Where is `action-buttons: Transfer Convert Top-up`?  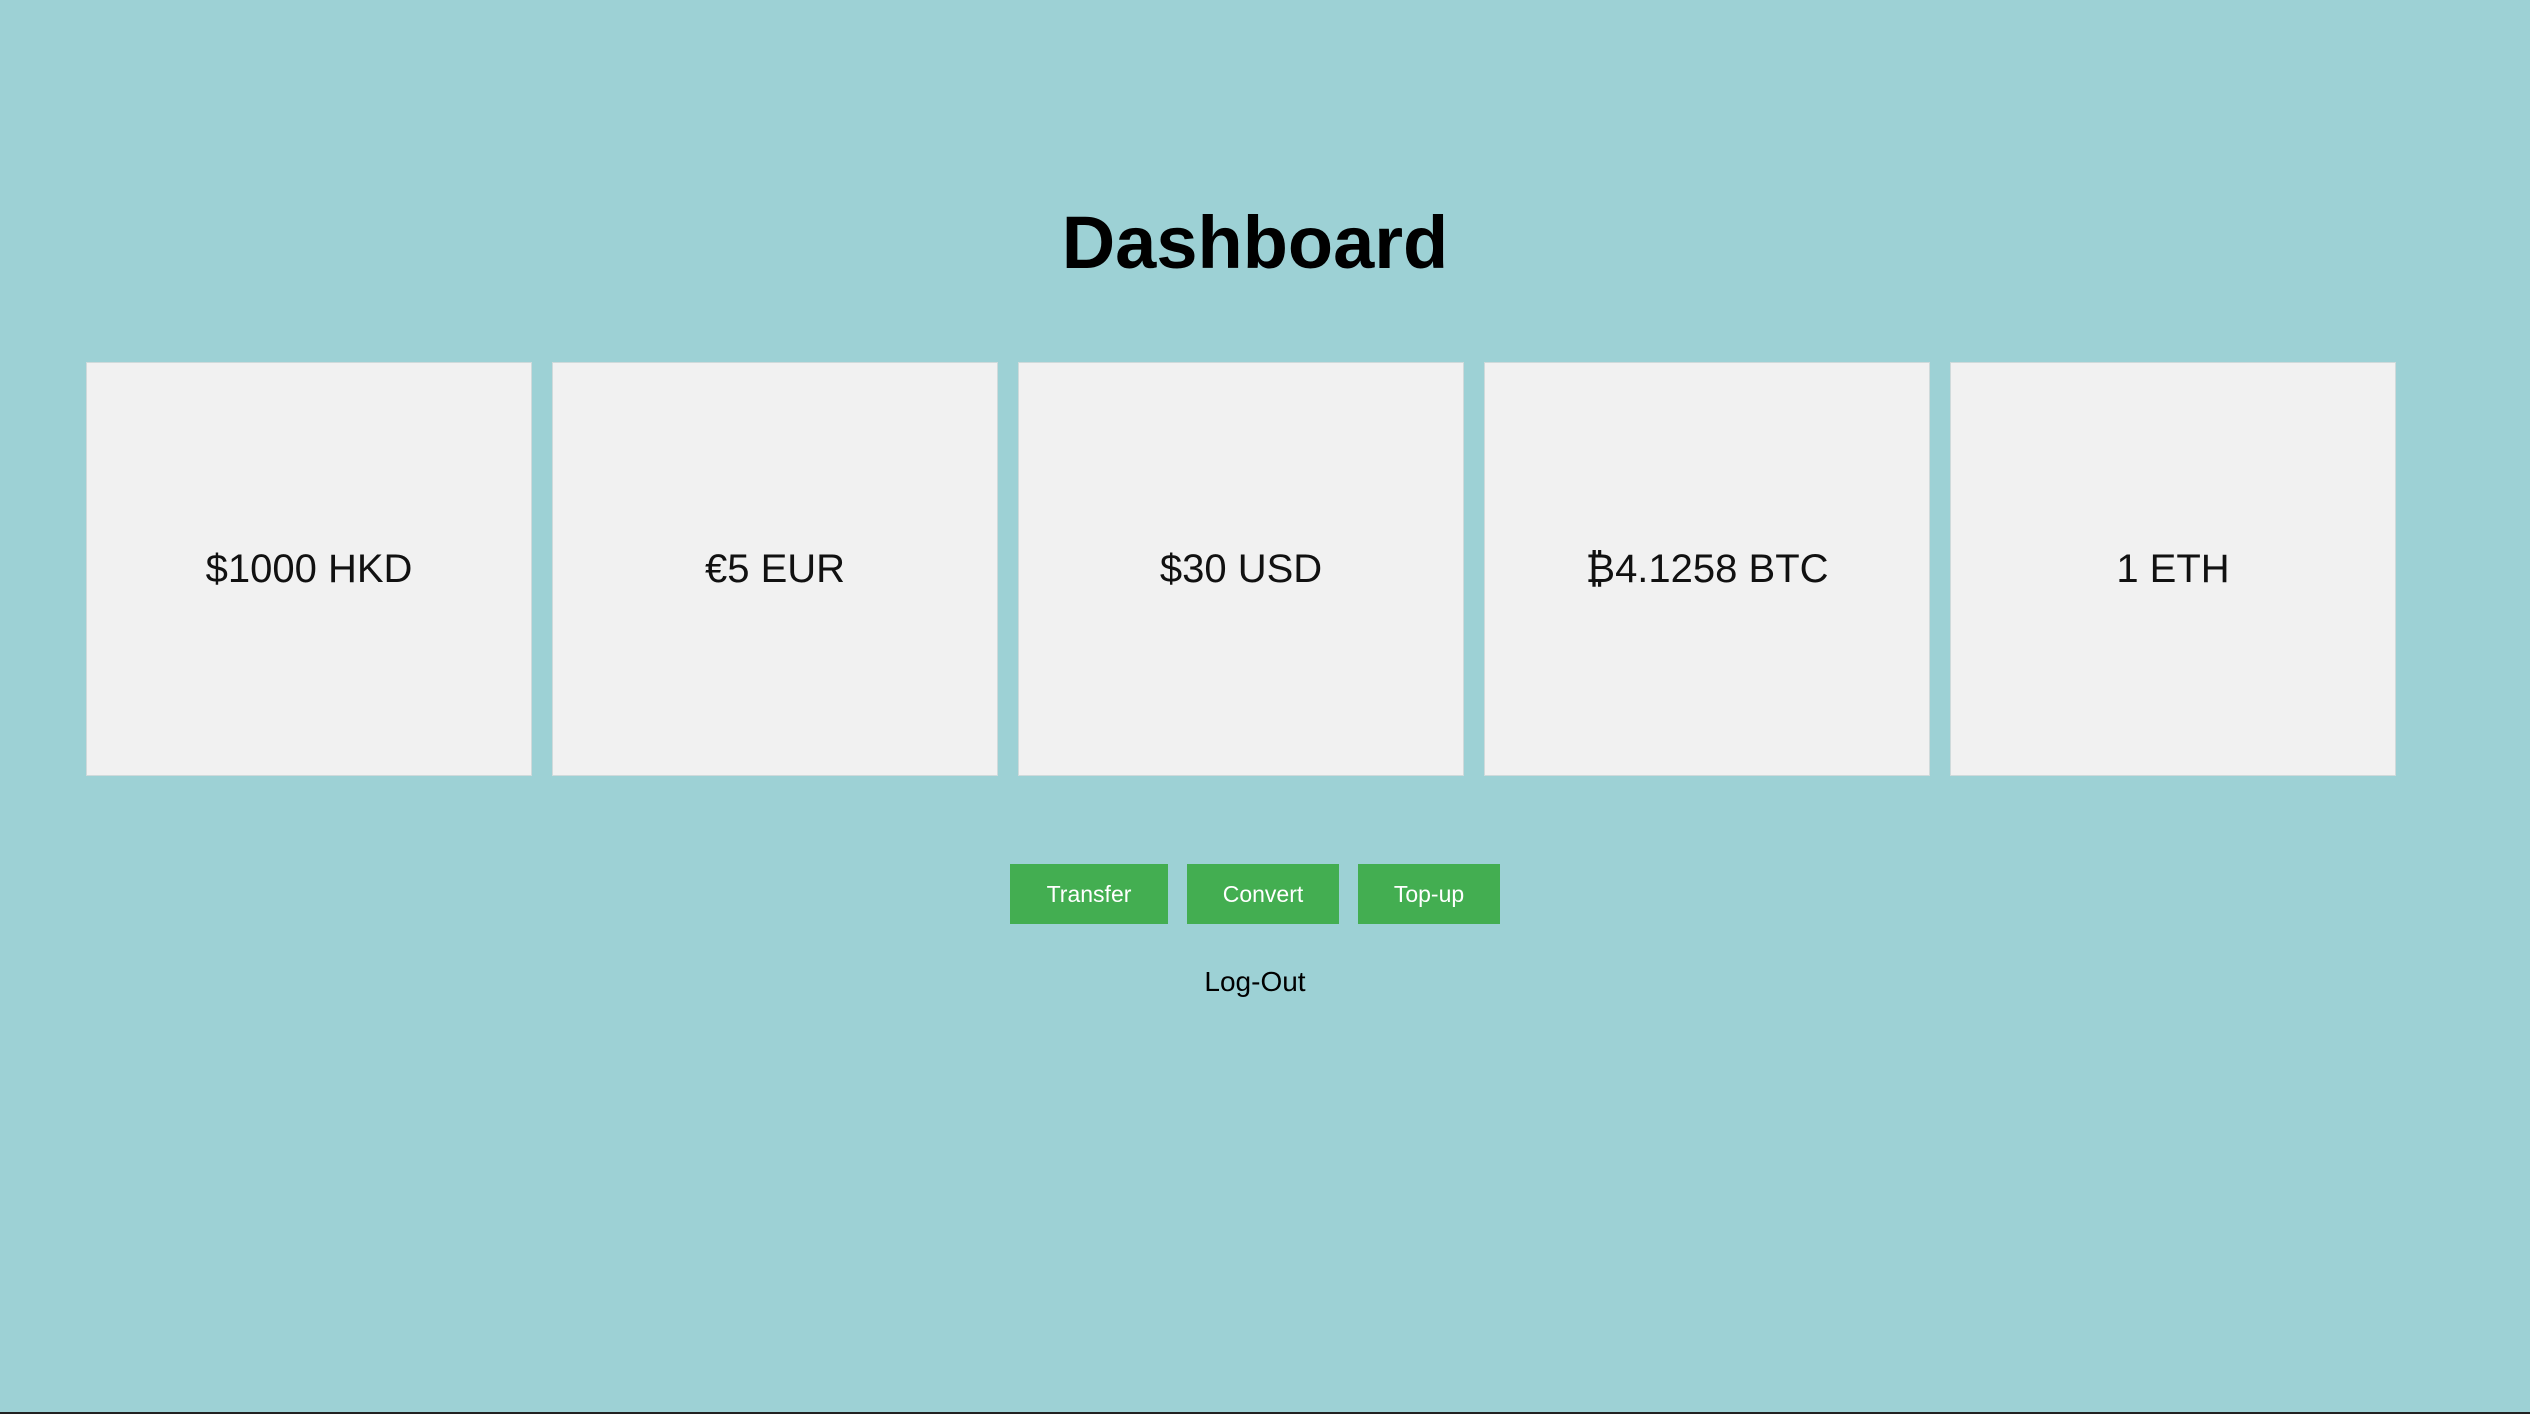 action-buttons: Transfer Convert Top-up is located at coordinates (1255, 894).